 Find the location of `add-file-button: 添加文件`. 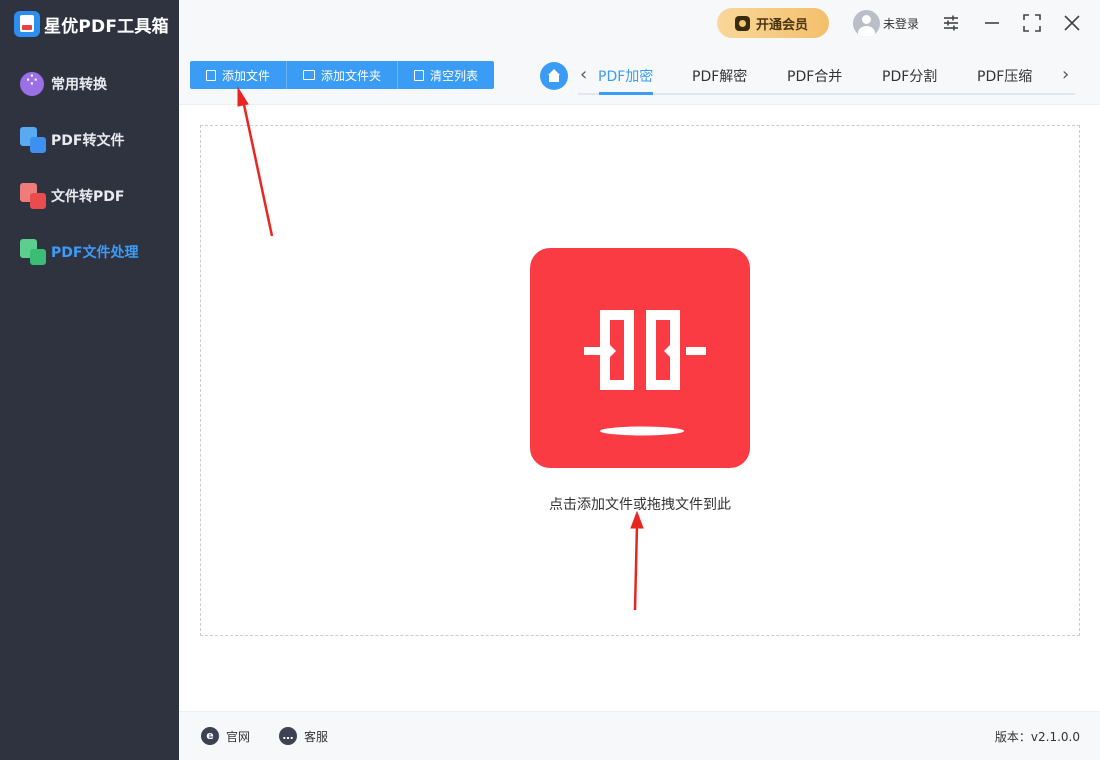

add-file-button: 添加文件 is located at coordinates (239, 75).